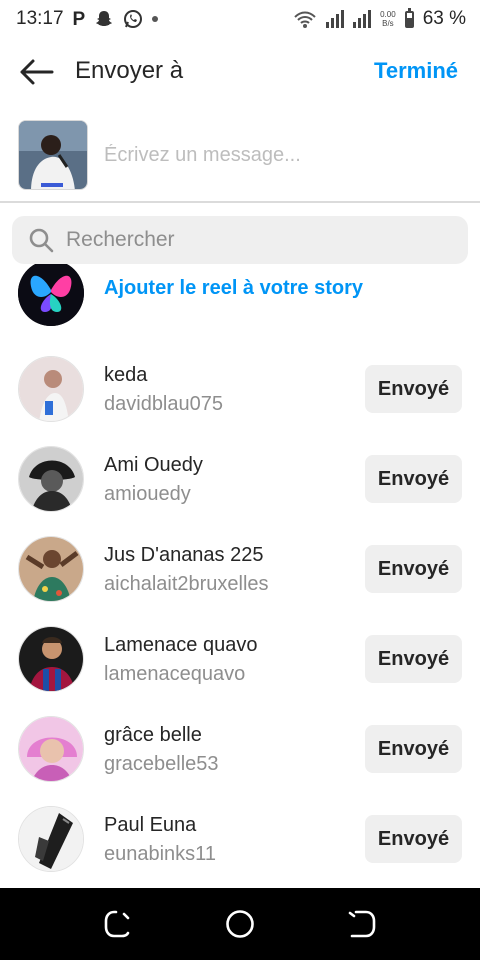 This screenshot has height=960, width=480. What do you see at coordinates (240, 481) in the screenshot?
I see `contact-row: Ami Ouedy amiouedy Envoyé` at bounding box center [240, 481].